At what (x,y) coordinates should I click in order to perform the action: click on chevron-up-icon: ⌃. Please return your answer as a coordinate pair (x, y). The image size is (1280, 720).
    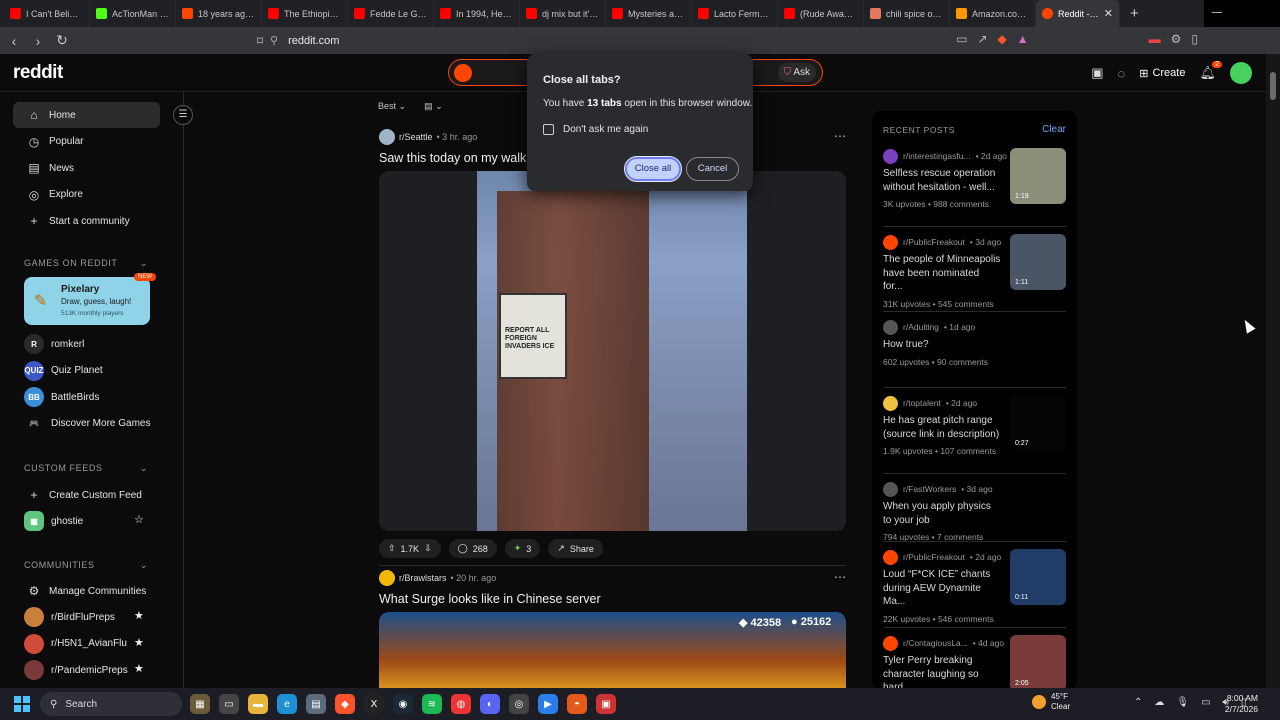
    Looking at the image, I should click on (1138, 702).